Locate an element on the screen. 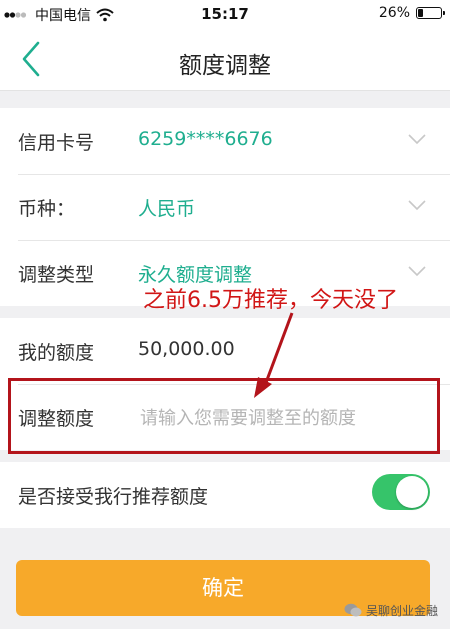  currency-value: 人民币 is located at coordinates (167, 209).